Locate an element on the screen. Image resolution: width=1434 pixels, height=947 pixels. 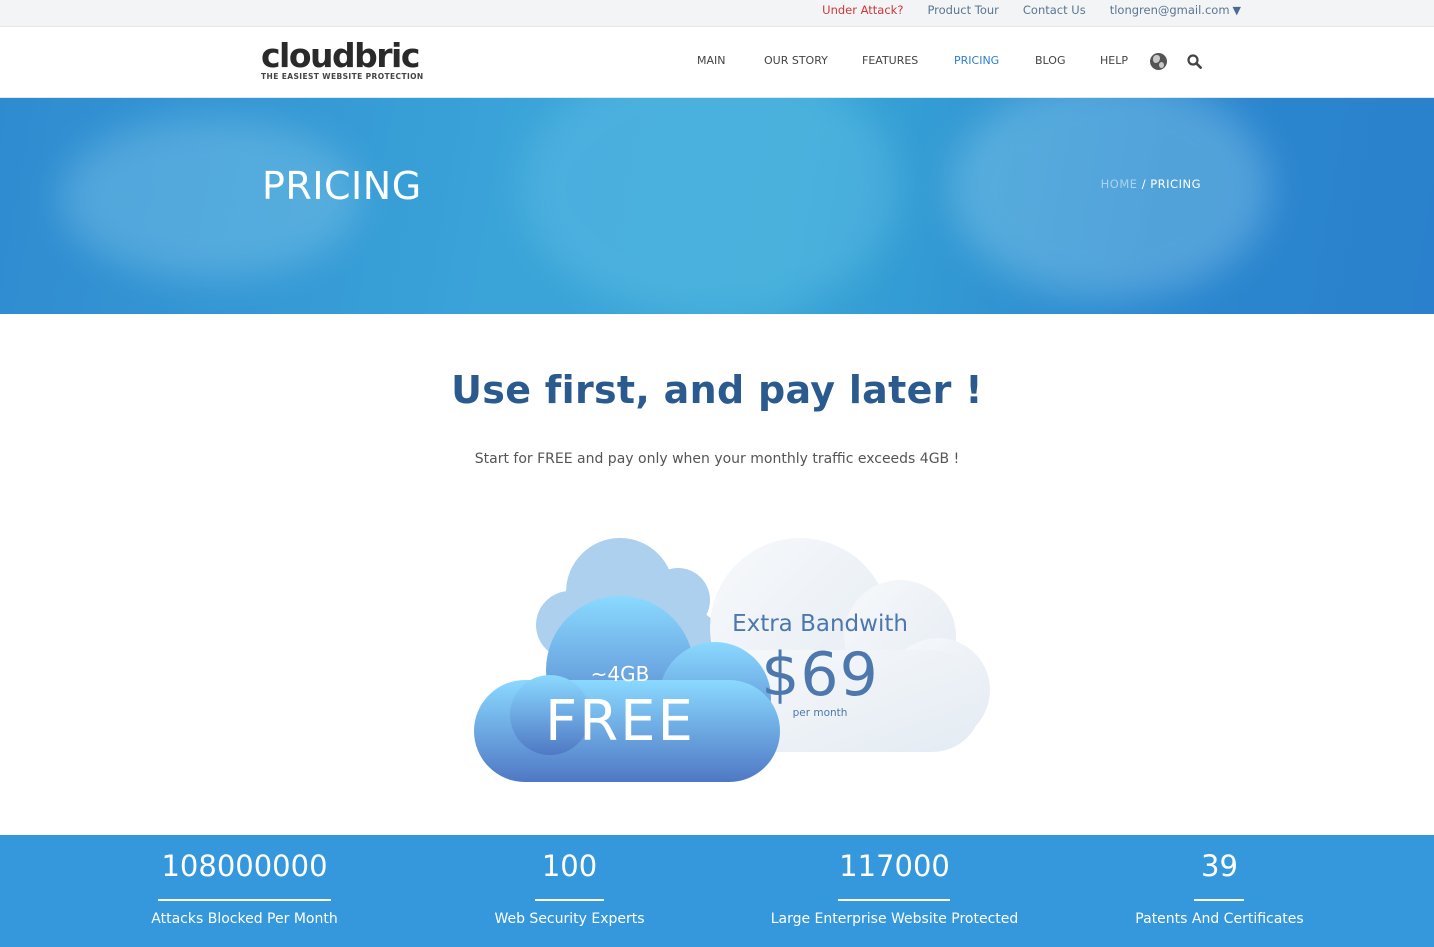
caret-down-icon: ▼ is located at coordinates (1236, 10).